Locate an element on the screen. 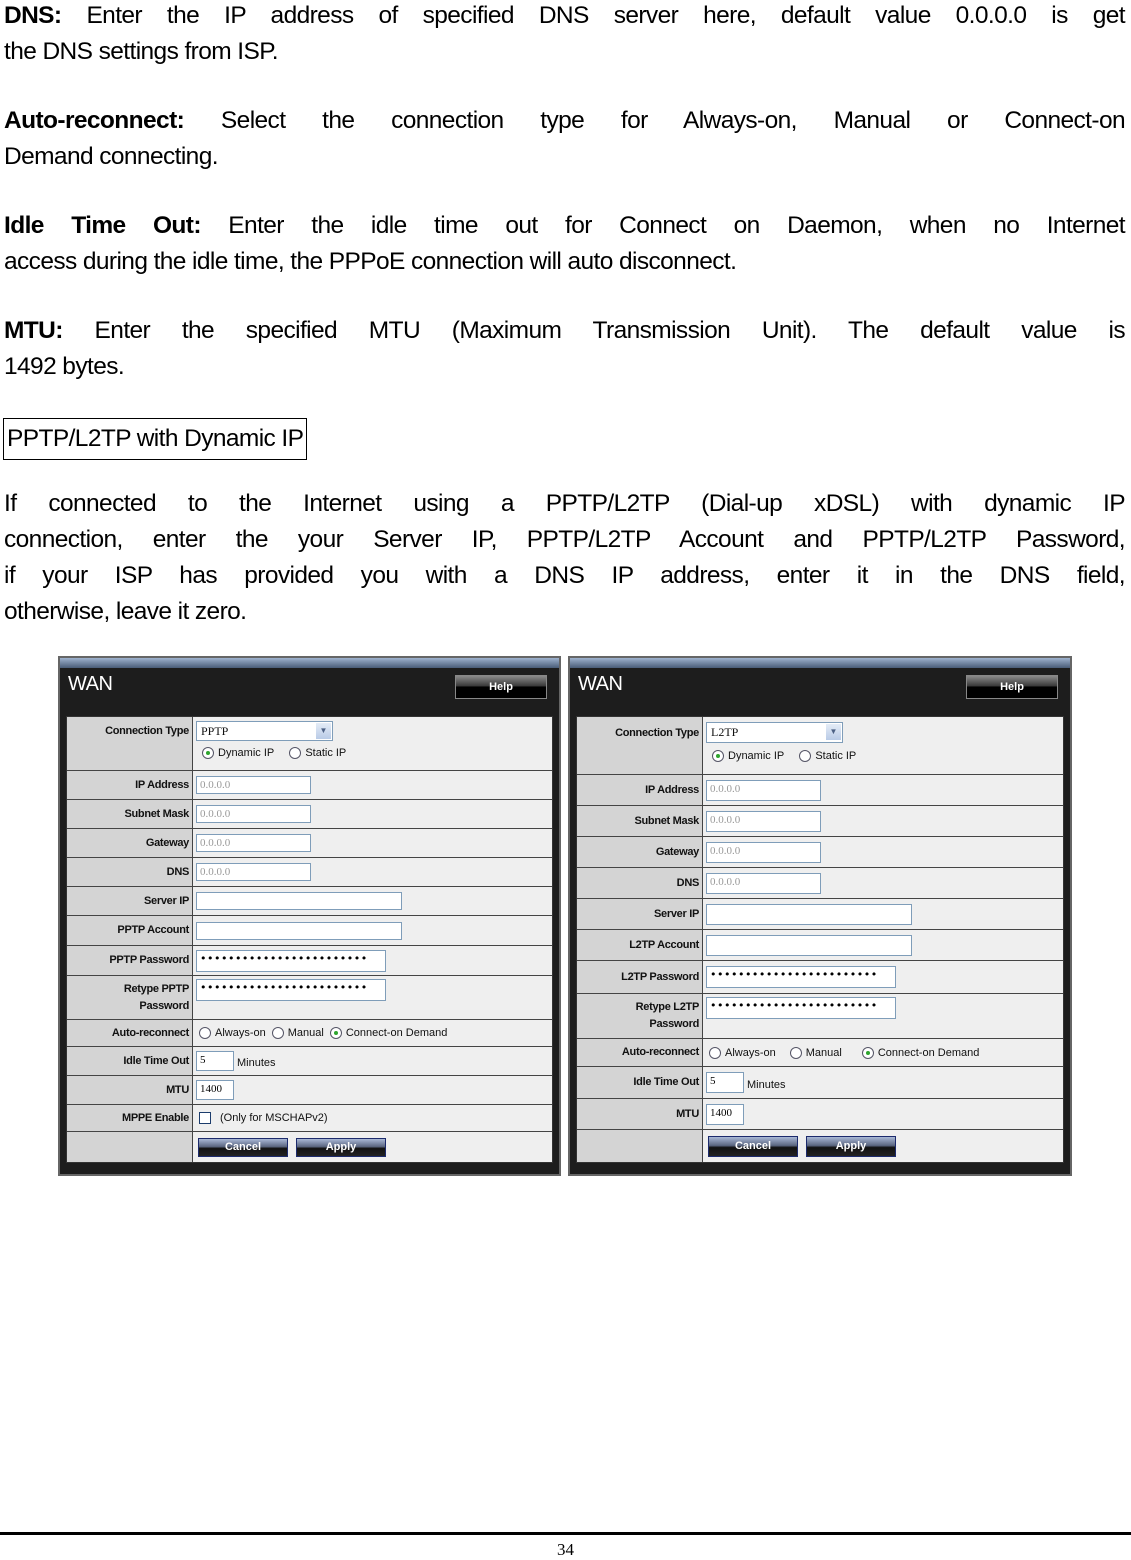  intro-line-4: otherwise, leave it zero. is located at coordinates (125, 611).